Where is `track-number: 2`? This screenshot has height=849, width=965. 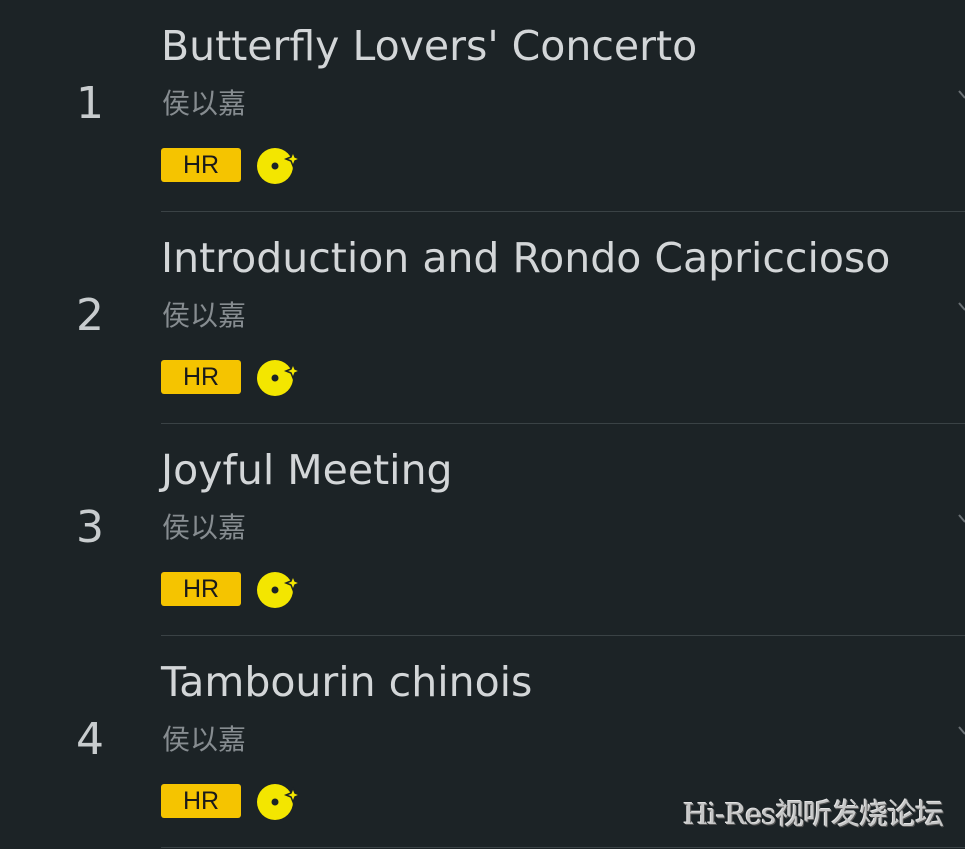
track-number: 2 is located at coordinates (90, 315).